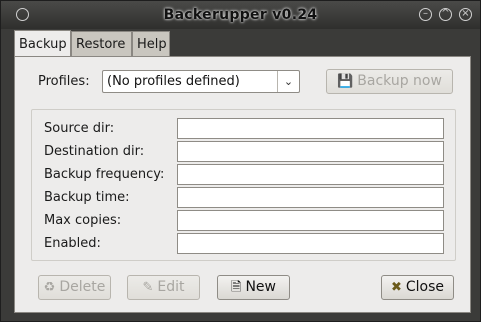  What do you see at coordinates (72, 243) in the screenshot?
I see `enabled-label: Enabled:` at bounding box center [72, 243].